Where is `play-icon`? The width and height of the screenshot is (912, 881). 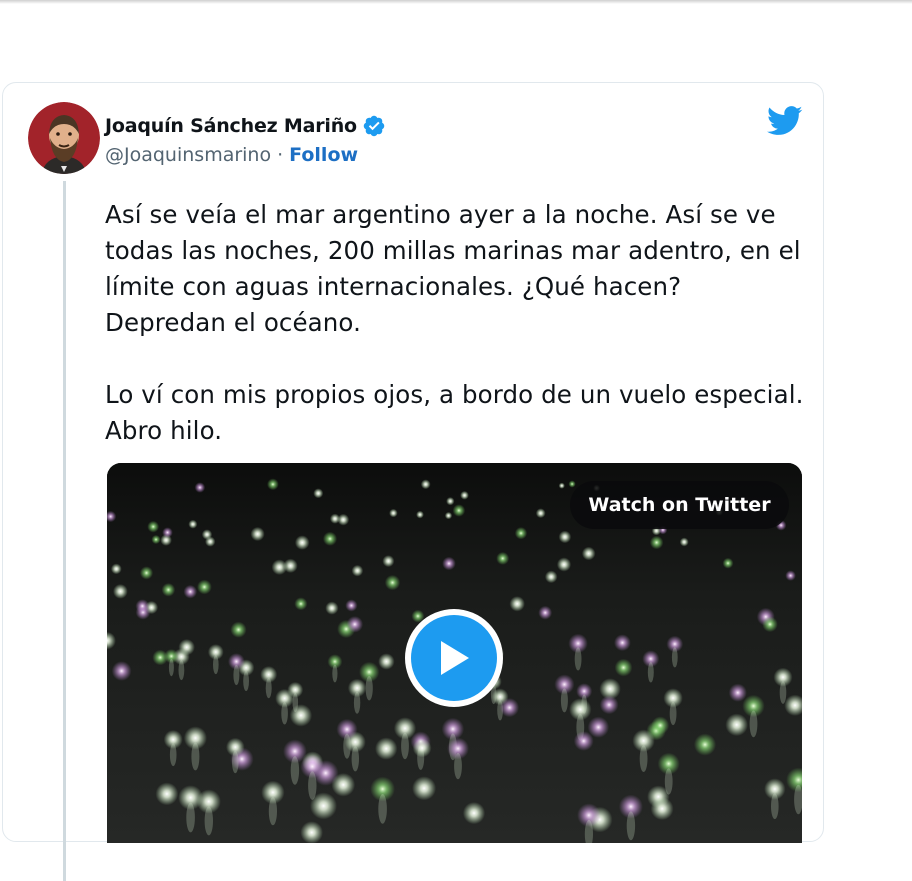 play-icon is located at coordinates (455, 658).